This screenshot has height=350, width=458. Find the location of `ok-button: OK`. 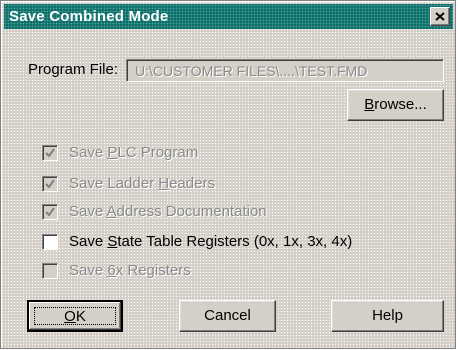

ok-button: OK is located at coordinates (75, 316).